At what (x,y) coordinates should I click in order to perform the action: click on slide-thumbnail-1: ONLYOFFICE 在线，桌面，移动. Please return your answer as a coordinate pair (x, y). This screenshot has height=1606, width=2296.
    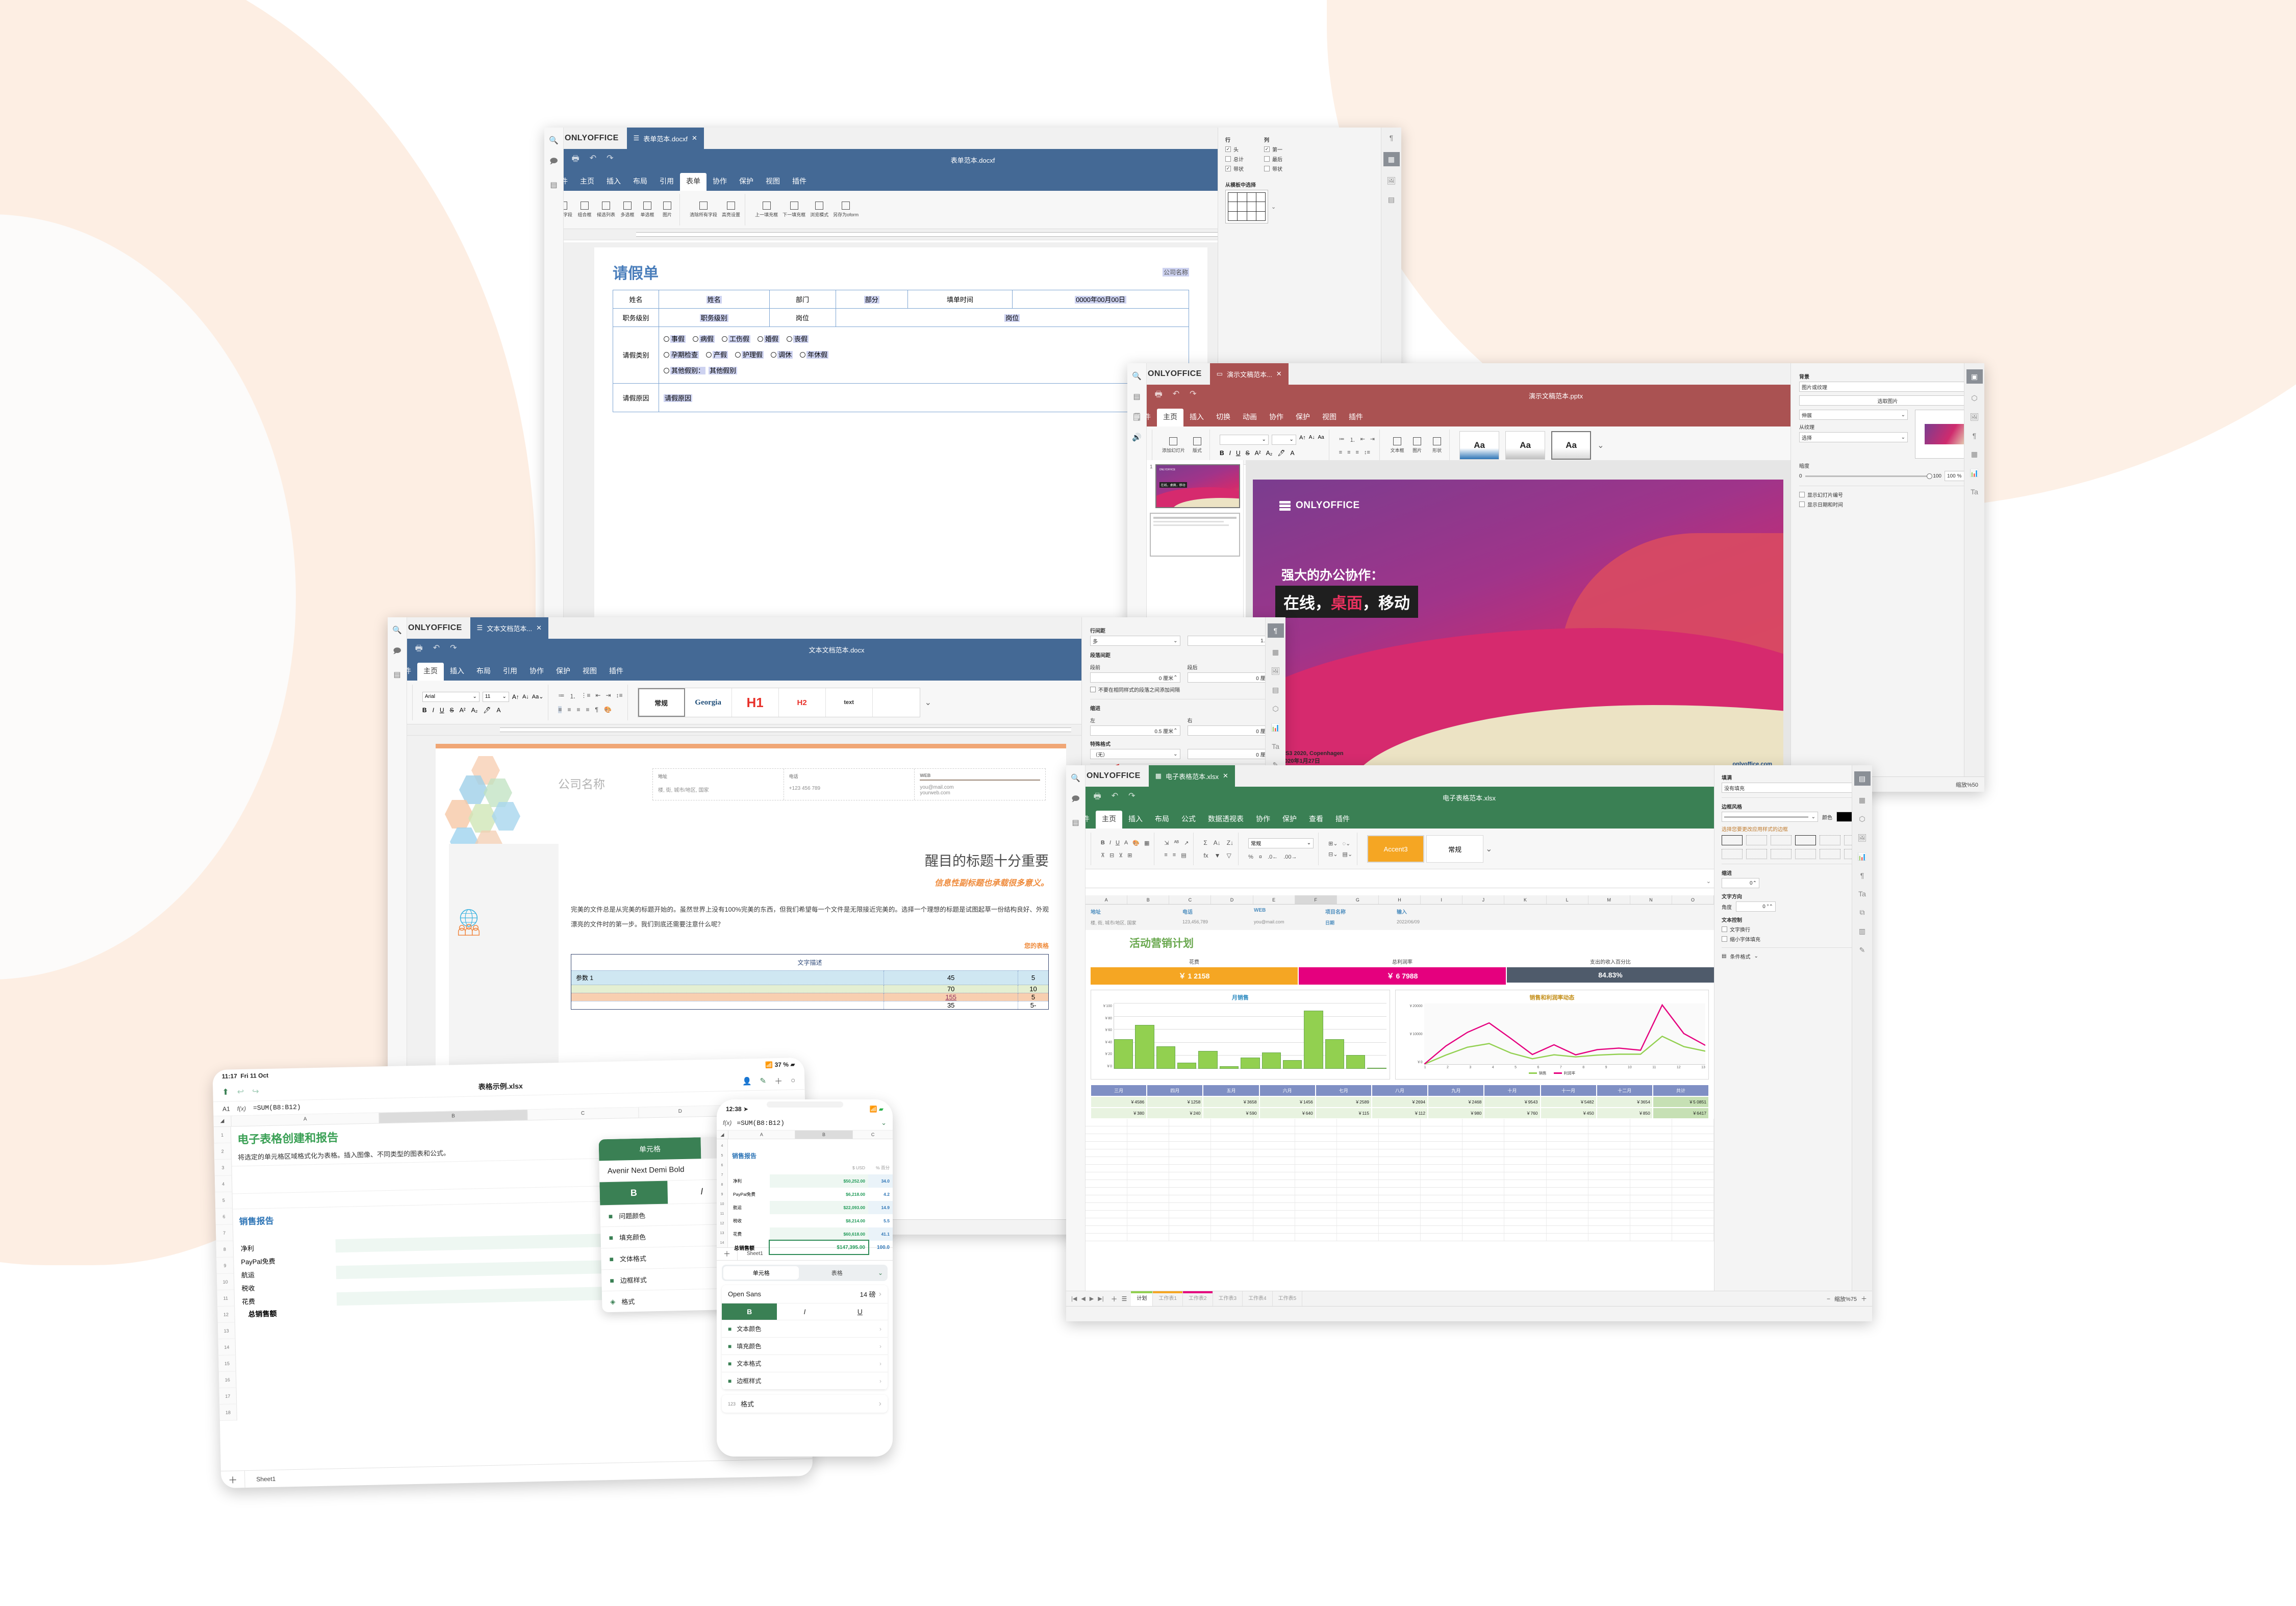
    Looking at the image, I should click on (1198, 486).